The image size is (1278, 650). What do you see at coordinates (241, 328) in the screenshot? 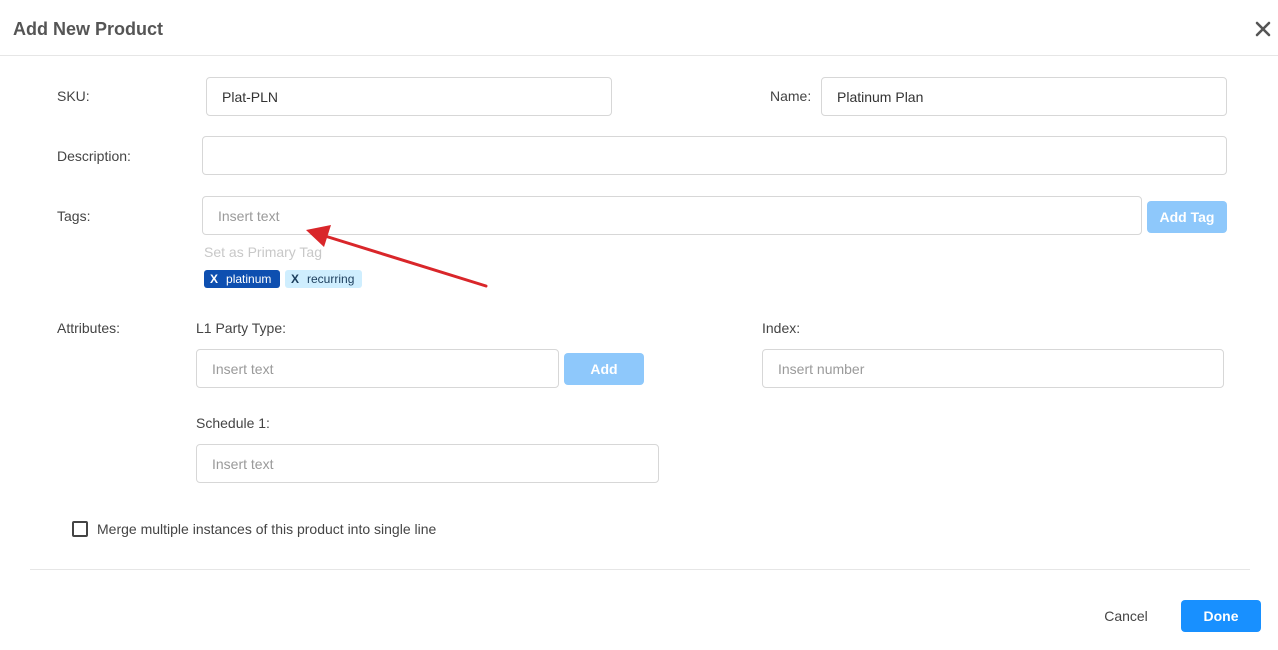
I see `l1-party-type-label: L1 Party Type:` at bounding box center [241, 328].